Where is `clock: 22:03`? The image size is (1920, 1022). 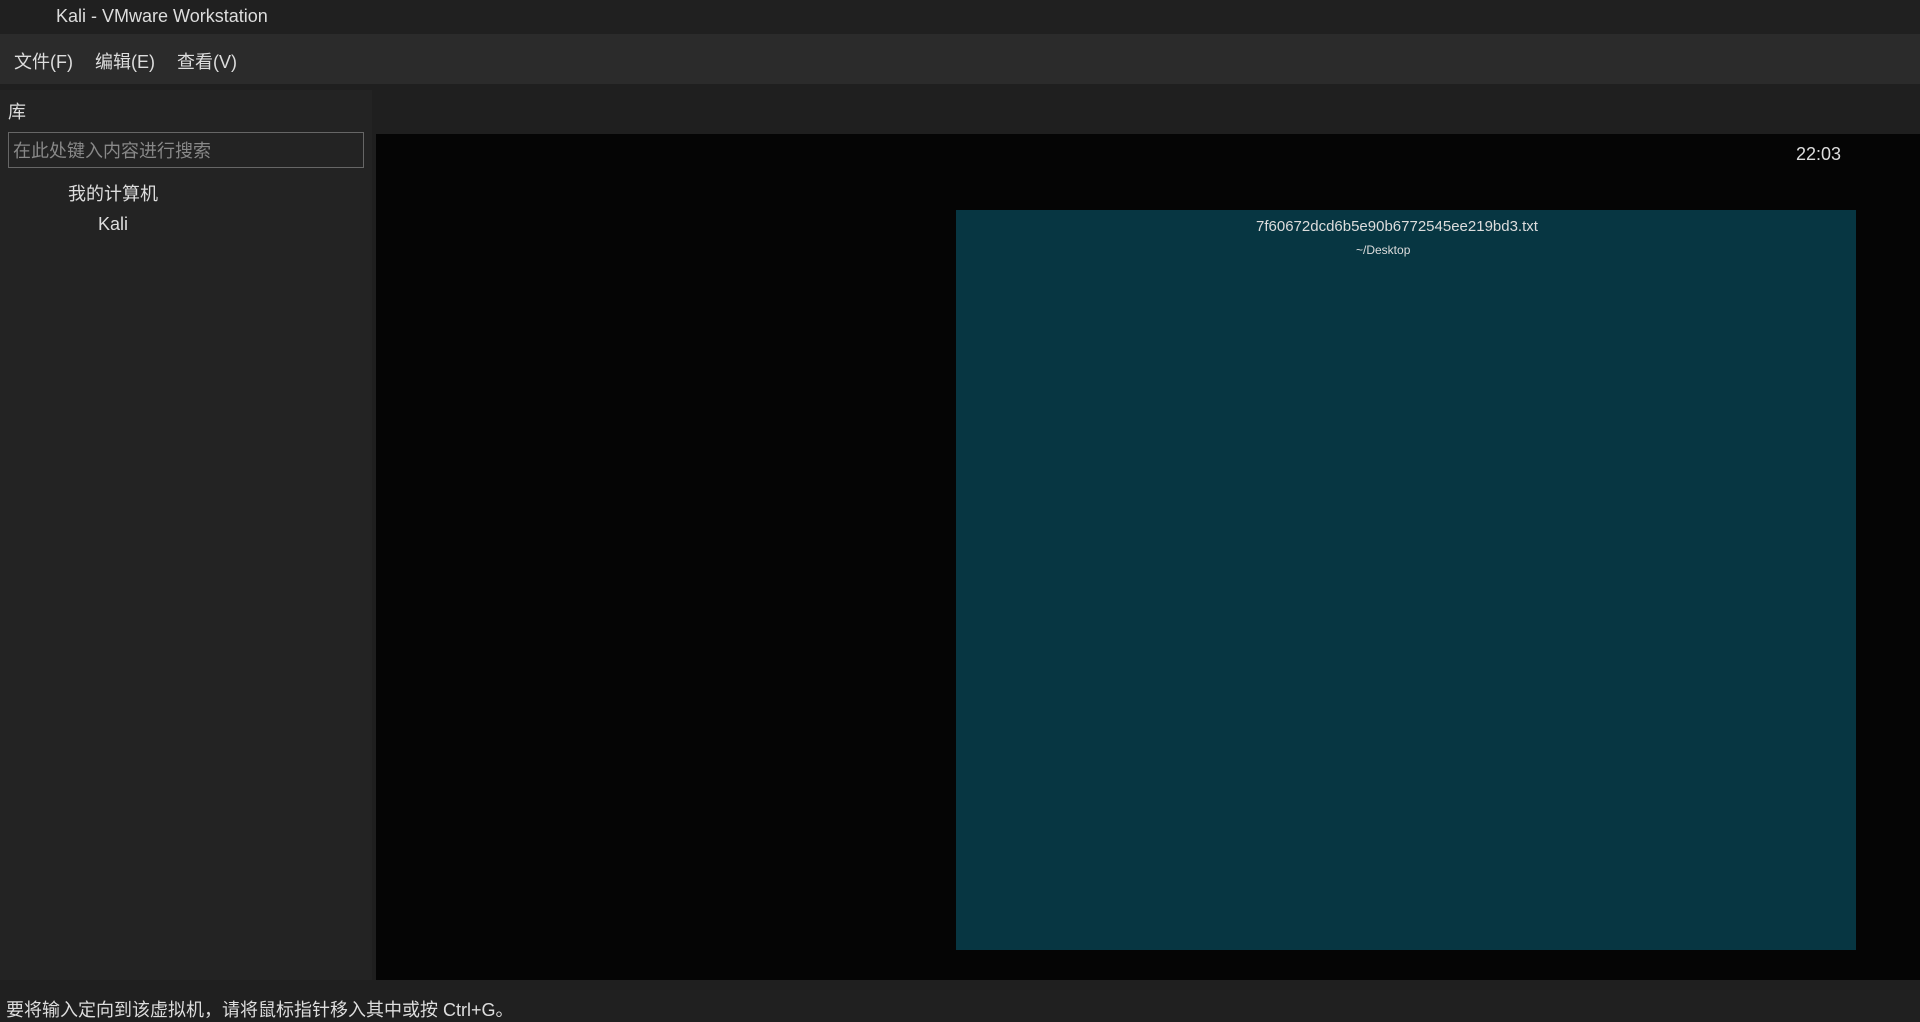
clock: 22:03 is located at coordinates (1819, 154).